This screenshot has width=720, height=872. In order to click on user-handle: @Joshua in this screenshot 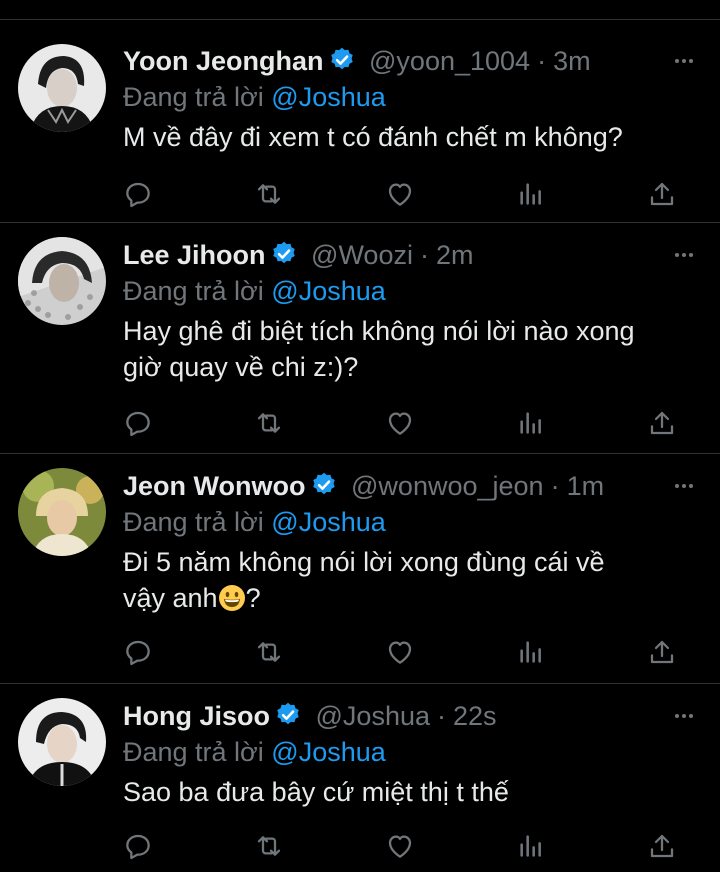, I will do `click(373, 716)`.